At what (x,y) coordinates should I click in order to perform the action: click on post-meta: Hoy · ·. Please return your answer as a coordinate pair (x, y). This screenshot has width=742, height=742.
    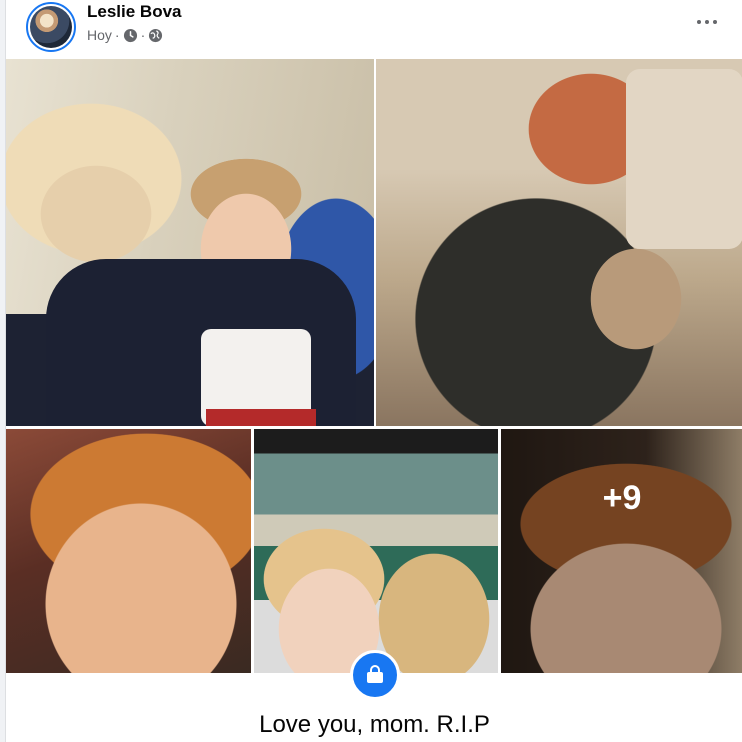
    Looking at the image, I should click on (125, 35).